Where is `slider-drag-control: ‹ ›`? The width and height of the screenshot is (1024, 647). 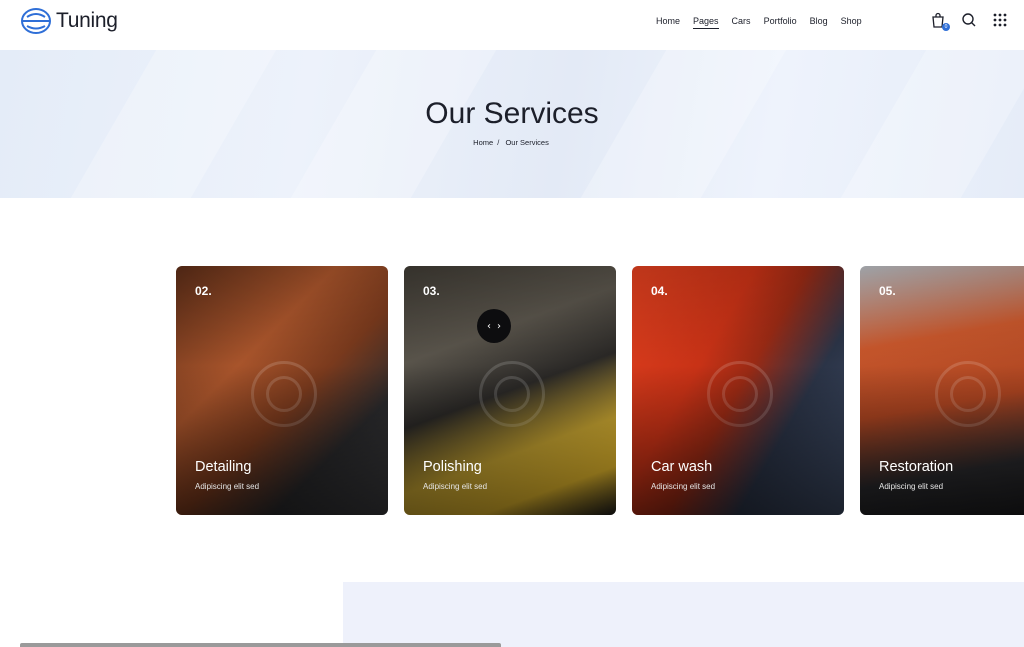 slider-drag-control: ‹ › is located at coordinates (494, 326).